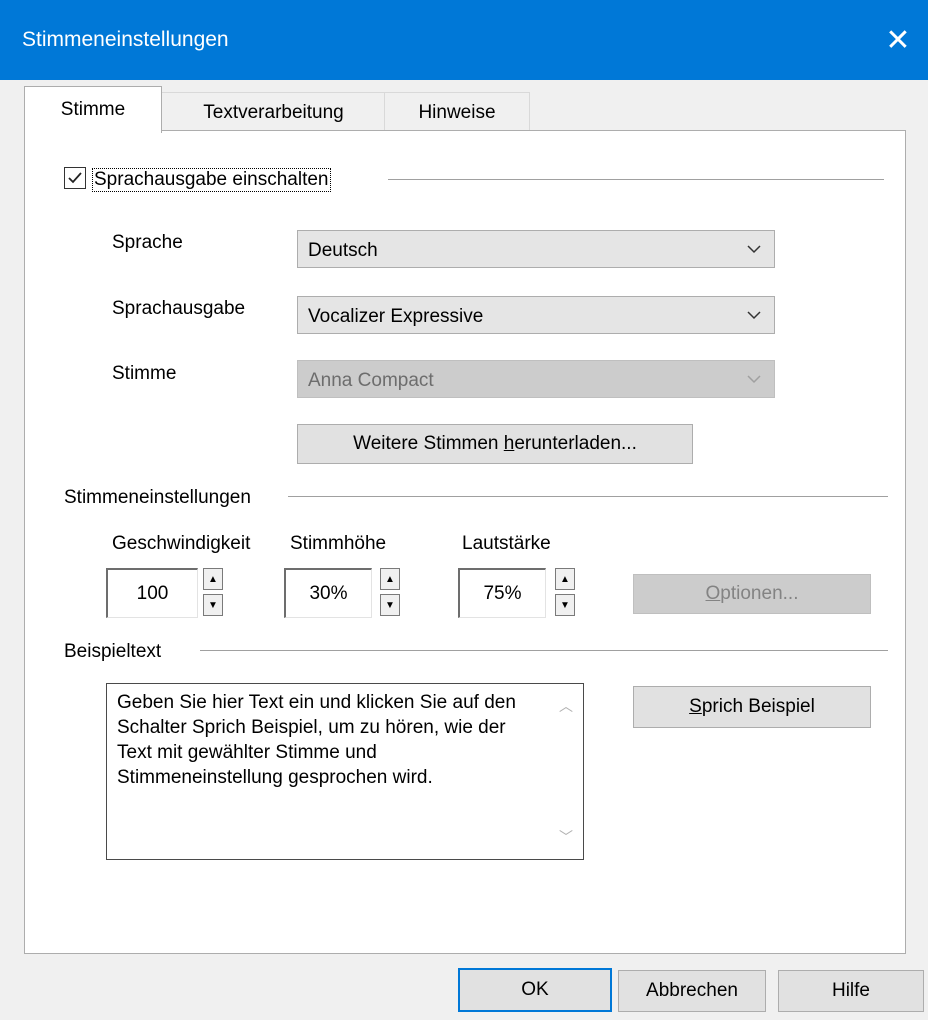  I want to click on tab-textverarbeitung: Textverarbeitung, so click(273, 111).